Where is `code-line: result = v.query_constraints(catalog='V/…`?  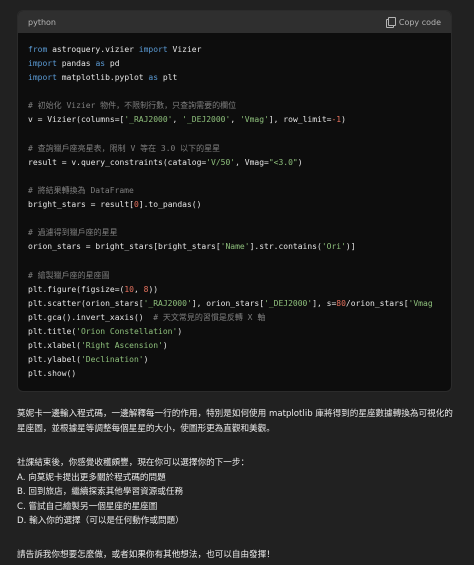
code-line: result = v.query_constraints(catalog='V/… is located at coordinates (234, 163).